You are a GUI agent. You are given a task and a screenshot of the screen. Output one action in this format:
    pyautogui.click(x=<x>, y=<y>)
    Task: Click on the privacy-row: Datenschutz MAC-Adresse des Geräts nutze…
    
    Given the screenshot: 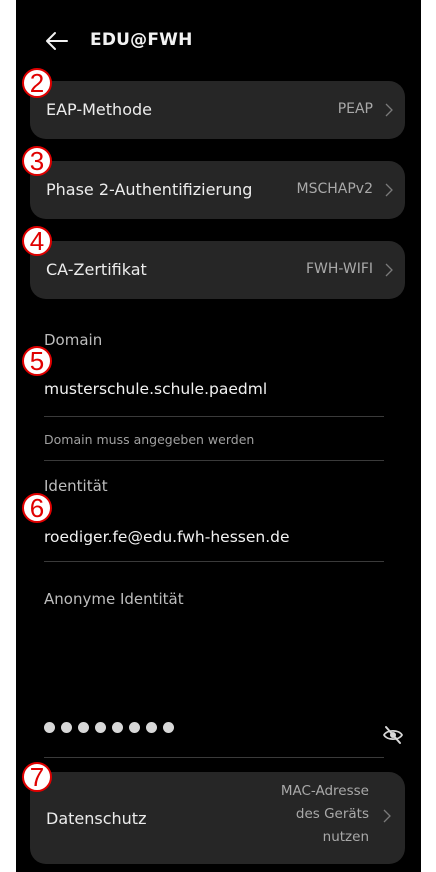 What is the action you would take?
    pyautogui.click(x=217, y=818)
    